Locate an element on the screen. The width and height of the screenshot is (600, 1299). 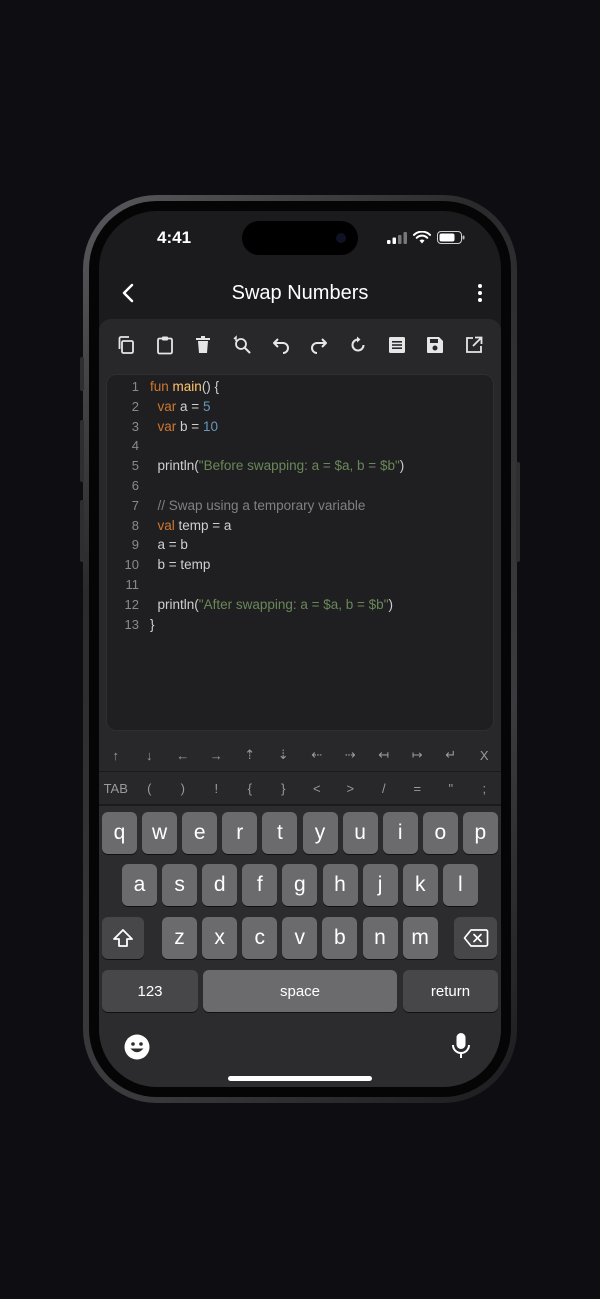
symbol-key: ! is located at coordinates (216, 788).